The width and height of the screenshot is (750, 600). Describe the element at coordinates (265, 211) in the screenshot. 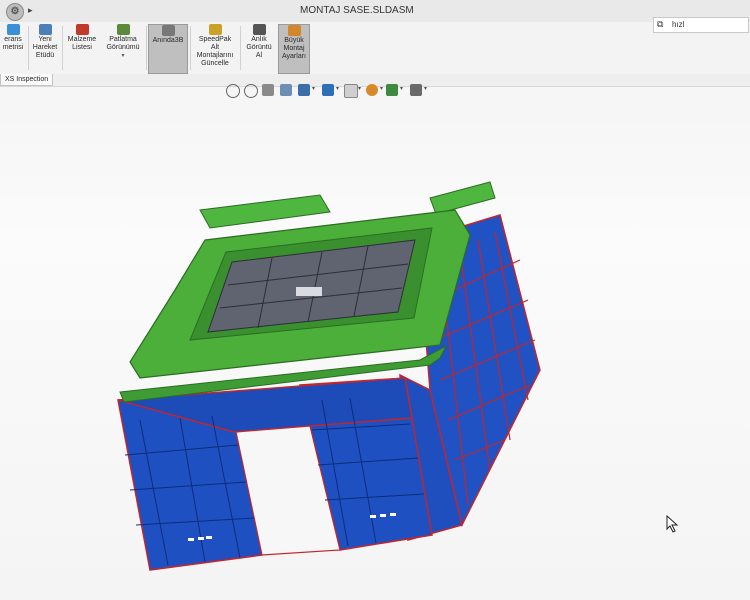

I see `cover-top-flange-left` at that location.